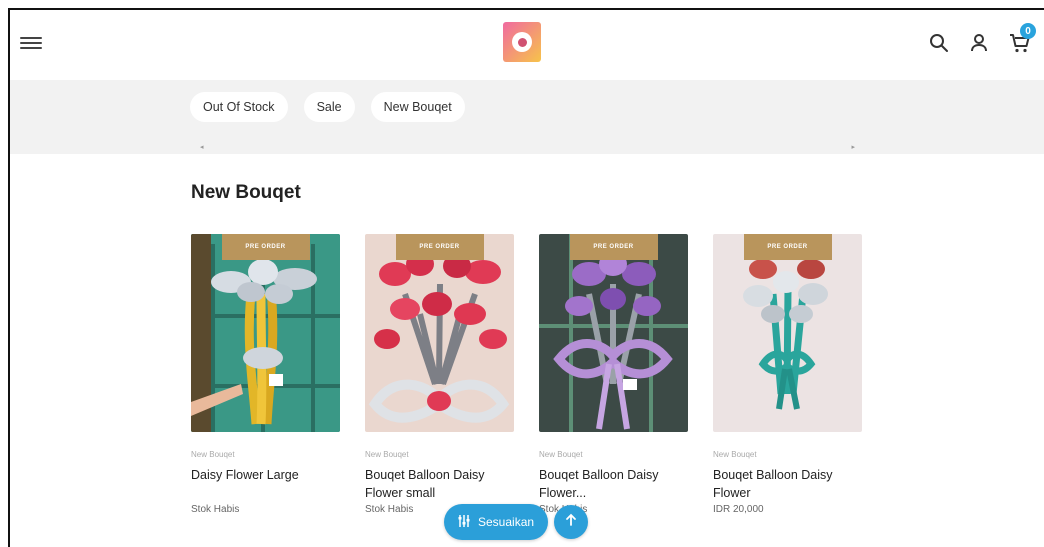 The height and width of the screenshot is (547, 1044). I want to click on arrow-up-icon, so click(571, 522).